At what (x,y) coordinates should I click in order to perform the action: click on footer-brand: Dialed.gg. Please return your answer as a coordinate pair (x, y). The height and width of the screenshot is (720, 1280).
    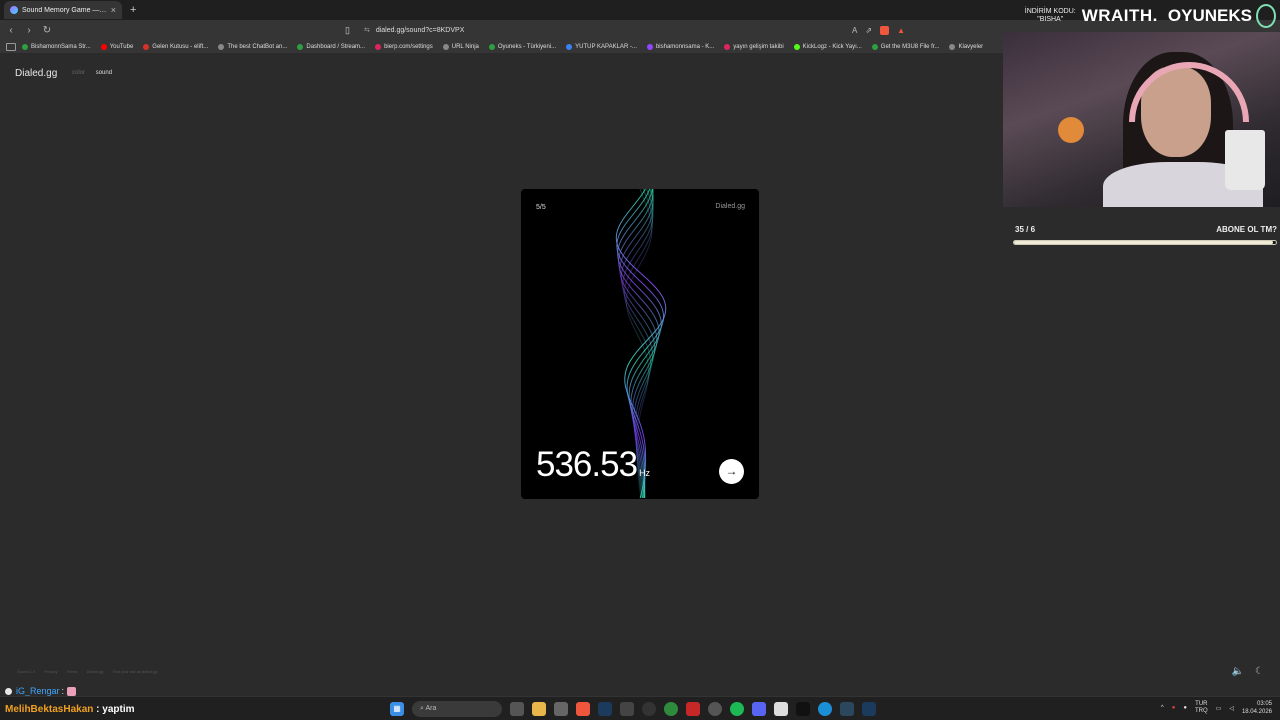
    Looking at the image, I should click on (95, 671).